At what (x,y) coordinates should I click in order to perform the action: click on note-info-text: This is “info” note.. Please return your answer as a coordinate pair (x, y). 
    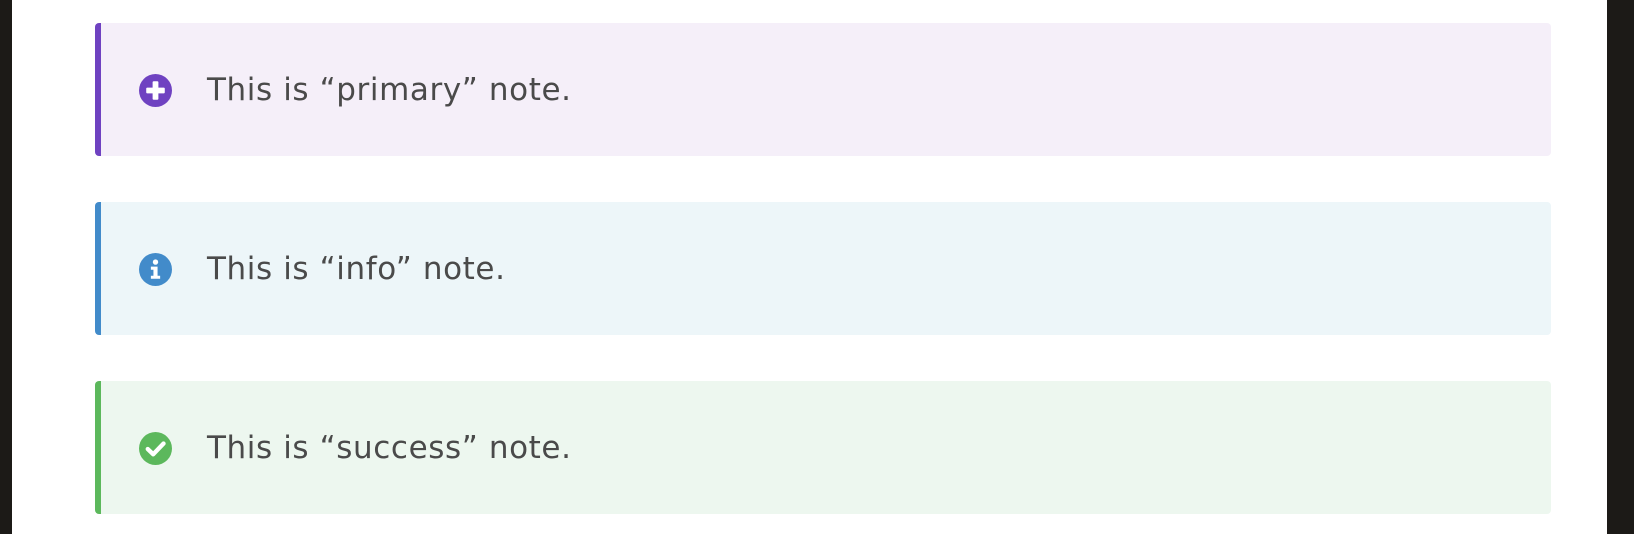
    Looking at the image, I should click on (356, 268).